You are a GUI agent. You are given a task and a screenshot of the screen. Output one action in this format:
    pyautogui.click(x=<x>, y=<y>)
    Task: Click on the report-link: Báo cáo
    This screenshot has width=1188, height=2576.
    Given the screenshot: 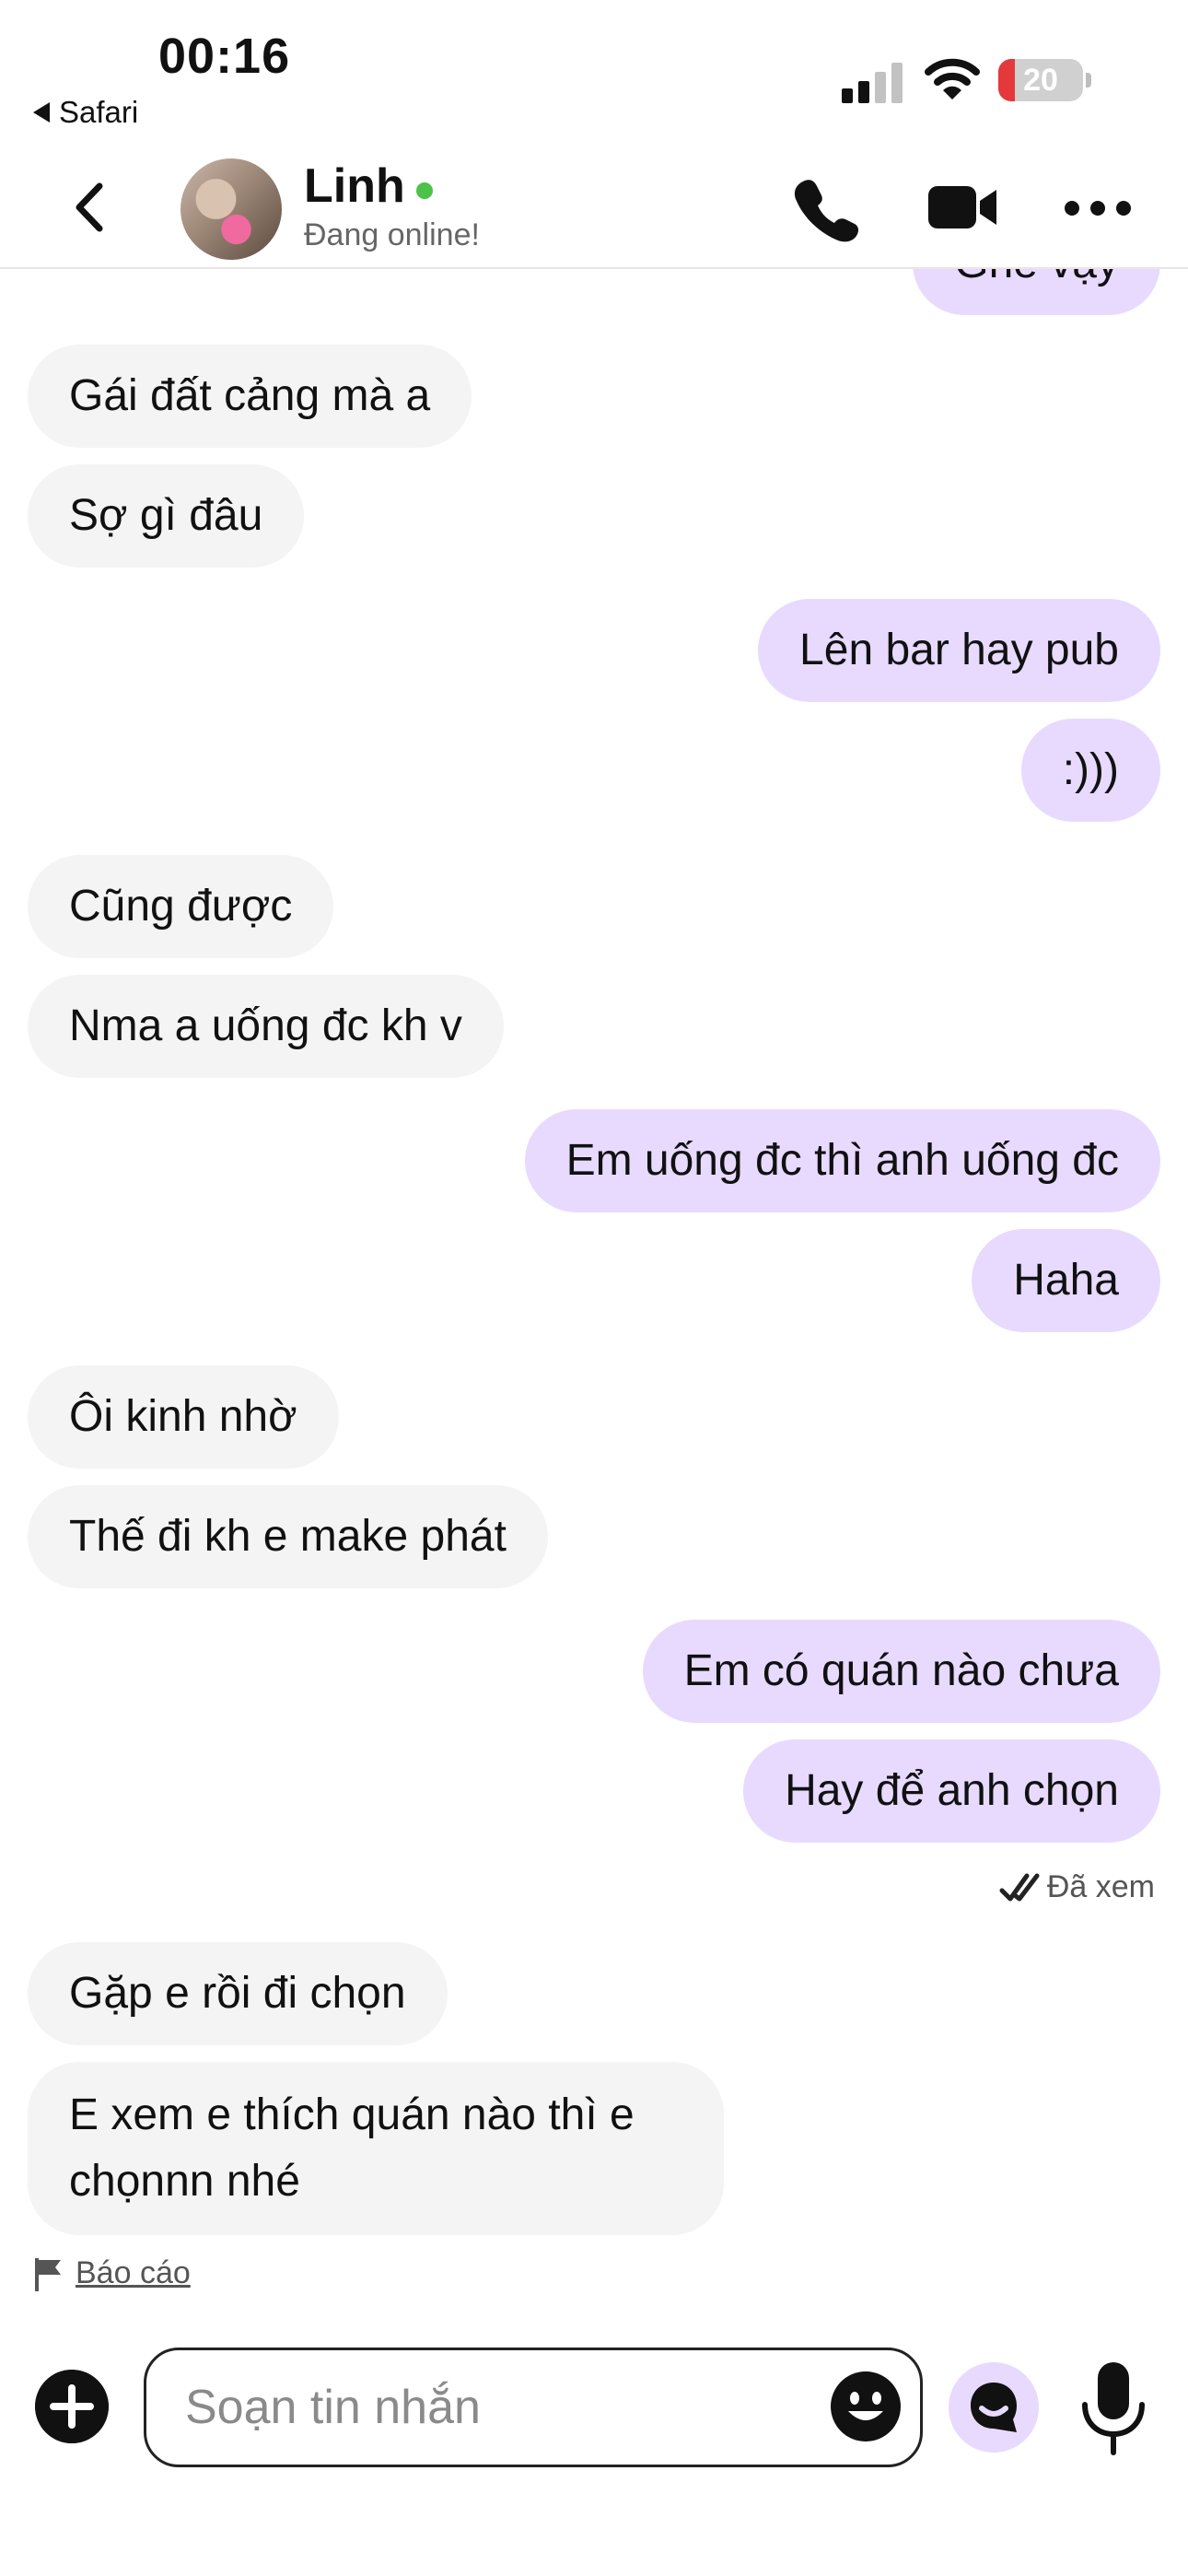 What is the action you would take?
    pyautogui.click(x=112, y=2273)
    